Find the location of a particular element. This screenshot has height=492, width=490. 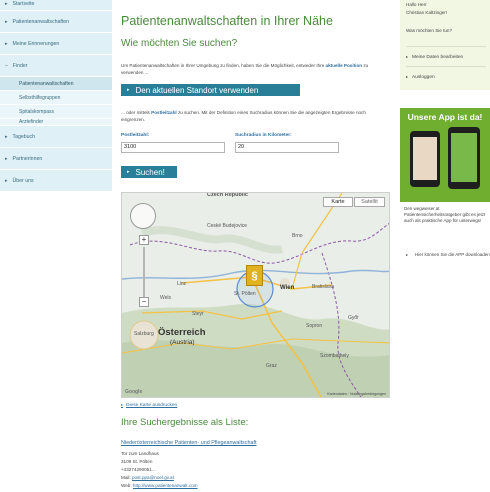

map-label-steyr: Steyr is located at coordinates (198, 314).